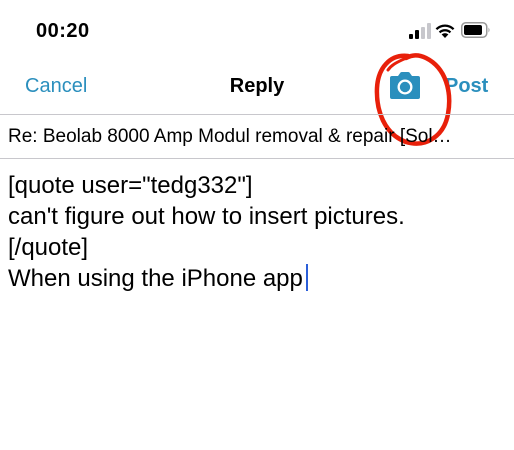  I want to click on subject-field, so click(257, 137).